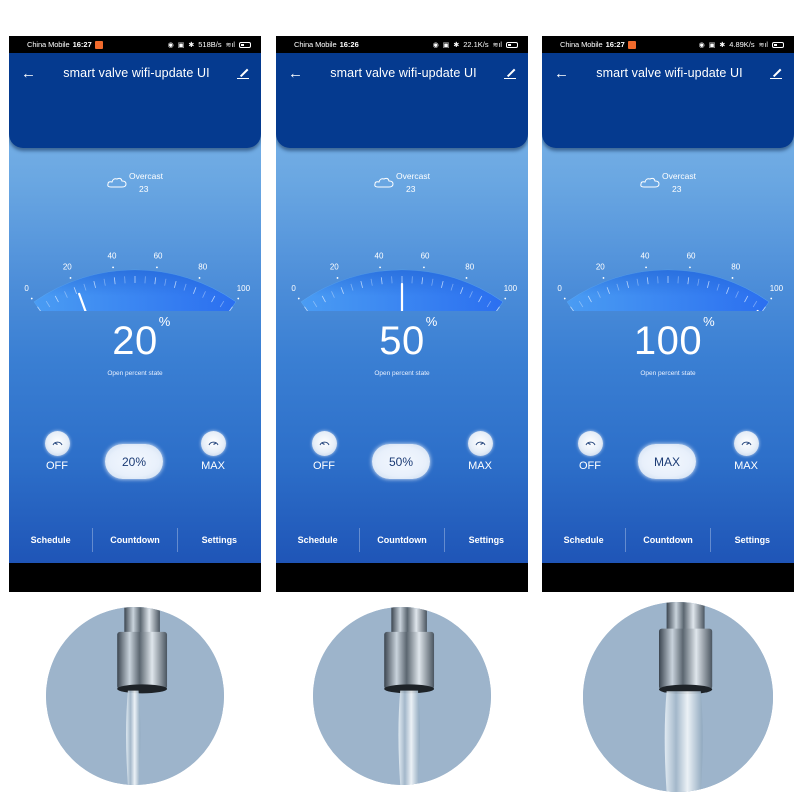 This screenshot has height=800, width=800. What do you see at coordinates (668, 73) in the screenshot?
I see `app-bar: ← smart valve wifi-update UI` at bounding box center [668, 73].